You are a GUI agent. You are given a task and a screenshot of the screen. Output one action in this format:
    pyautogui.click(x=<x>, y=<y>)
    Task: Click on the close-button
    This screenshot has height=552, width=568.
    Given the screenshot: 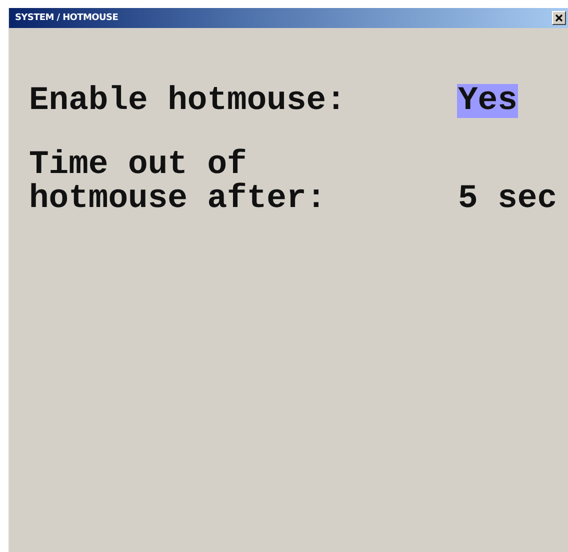 What is the action you would take?
    pyautogui.click(x=559, y=18)
    